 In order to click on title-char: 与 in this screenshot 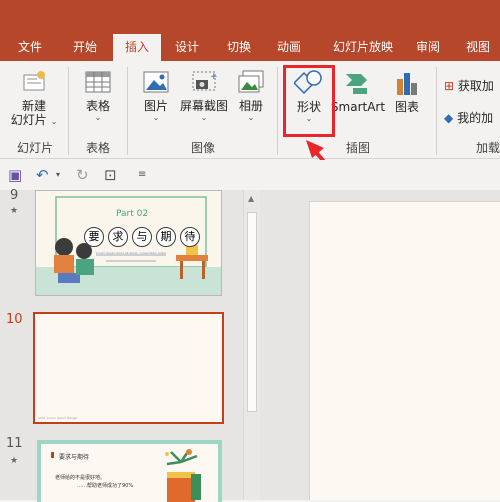, I will do `click(142, 237)`.